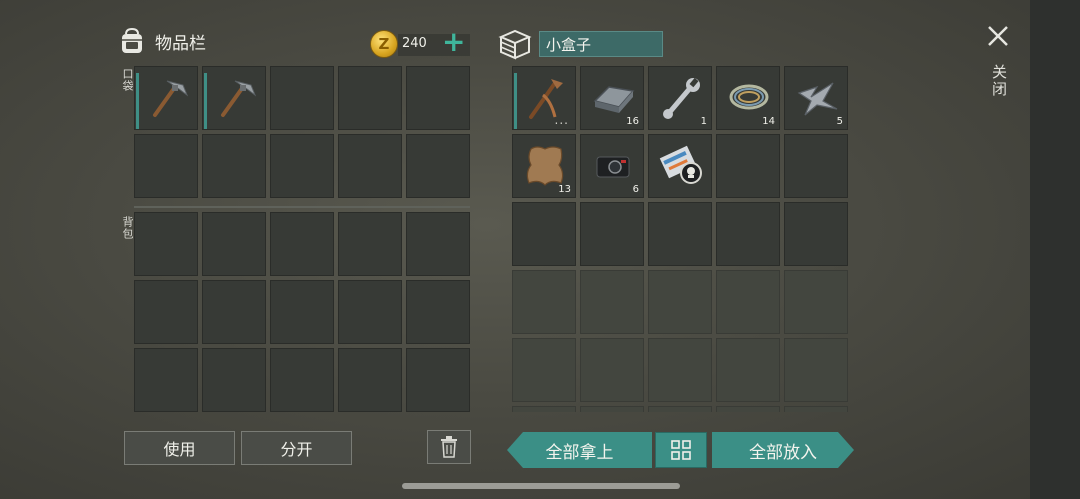  I want to click on backpack-label: 背包, so click(127, 228).